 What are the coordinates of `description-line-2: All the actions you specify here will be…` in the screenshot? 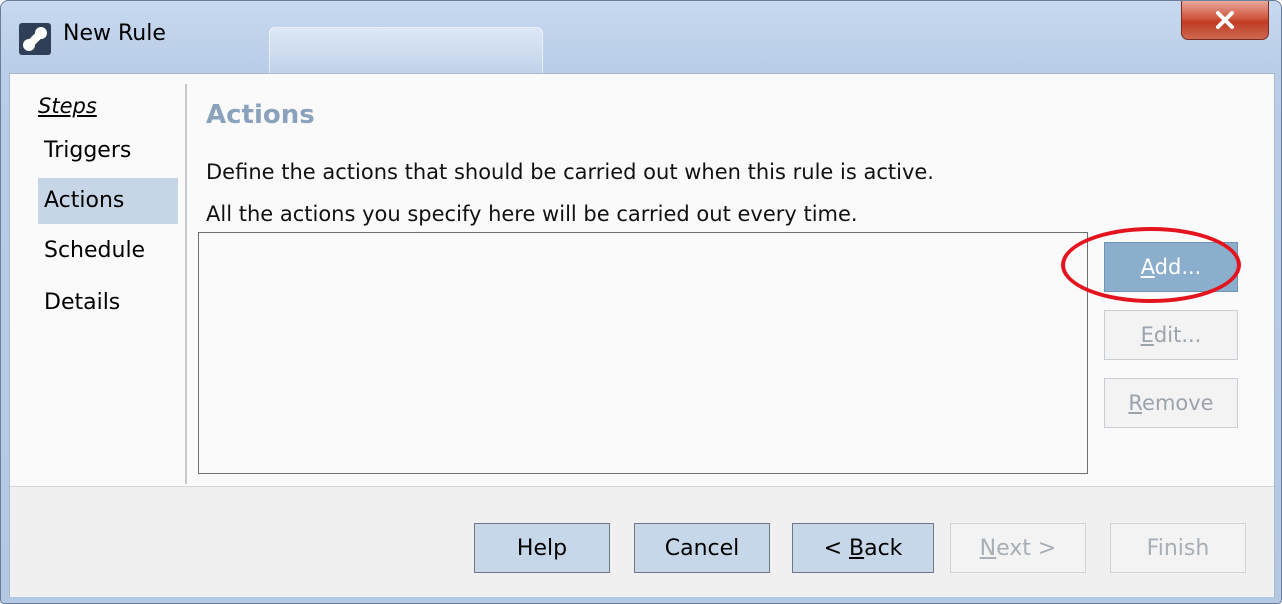 It's located at (532, 214).